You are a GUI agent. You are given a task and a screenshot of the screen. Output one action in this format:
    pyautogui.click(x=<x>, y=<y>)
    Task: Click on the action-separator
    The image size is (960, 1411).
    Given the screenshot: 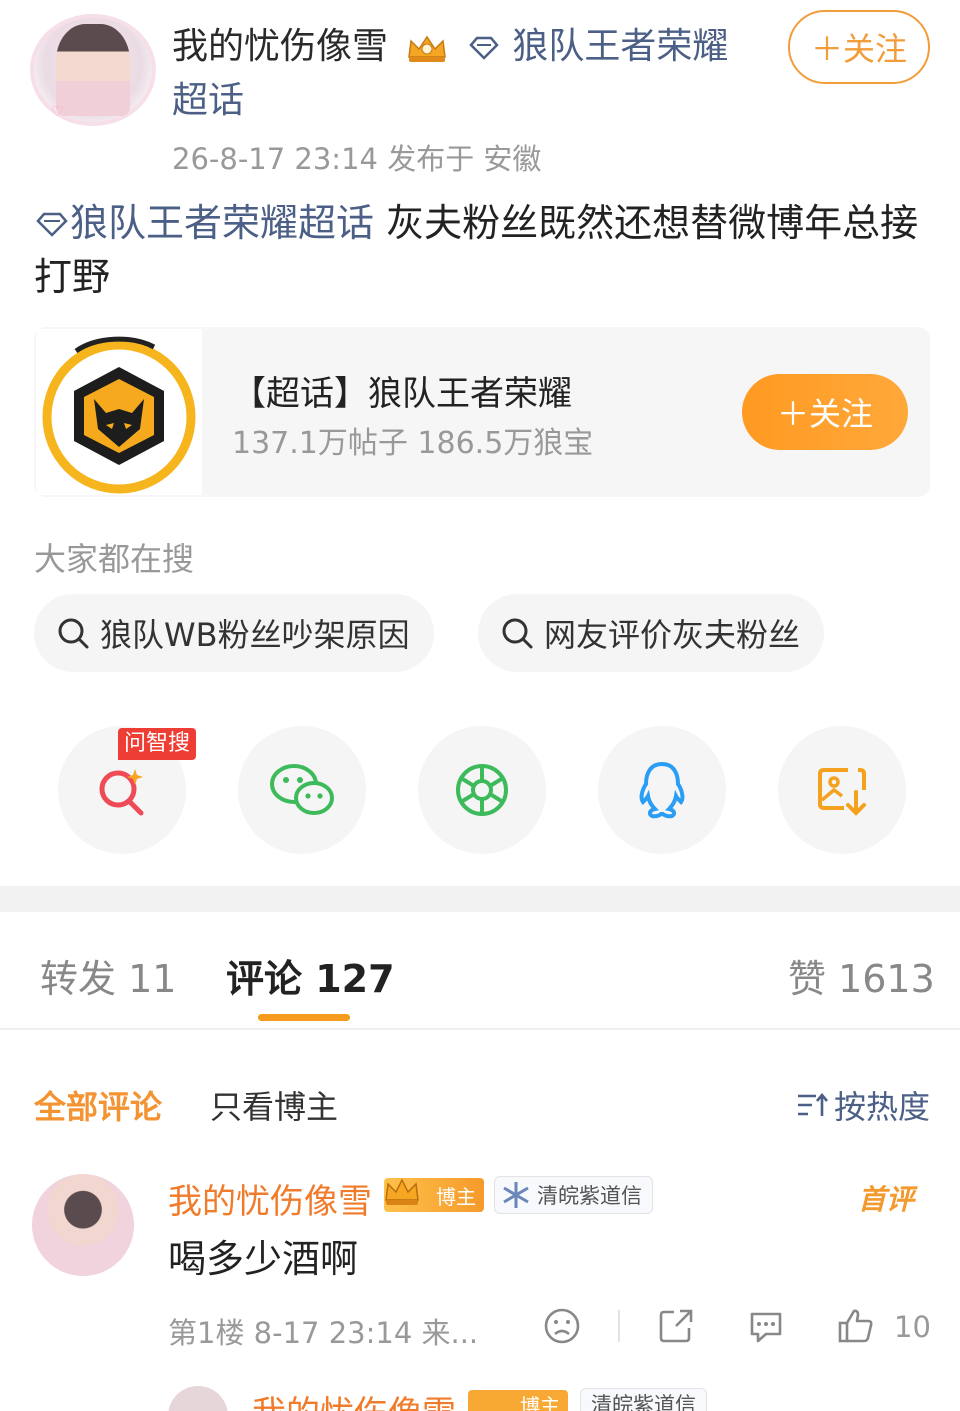 What is the action you would take?
    pyautogui.click(x=619, y=1326)
    